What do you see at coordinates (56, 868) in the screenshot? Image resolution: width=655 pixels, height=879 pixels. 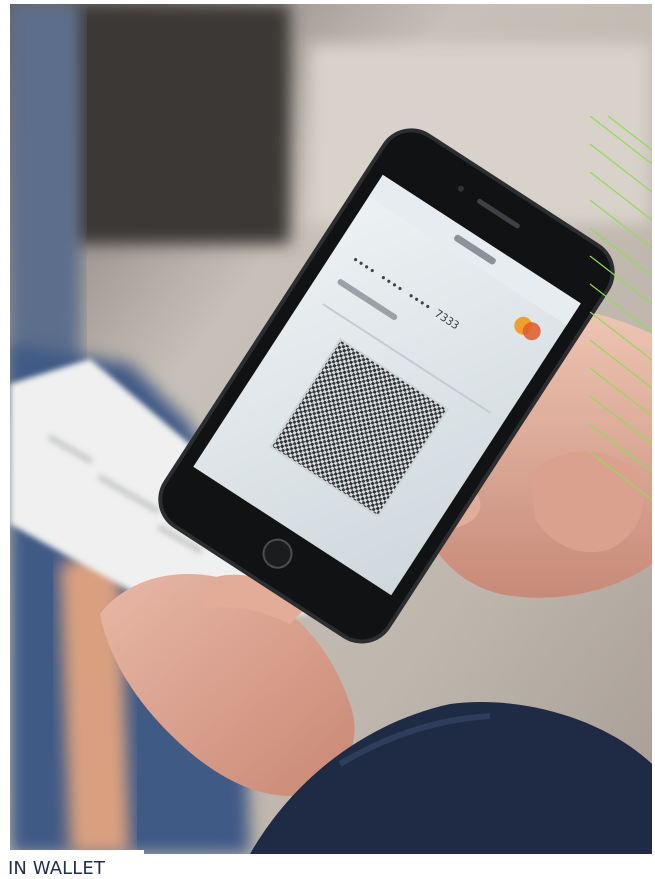 I see `caption-text: IN WALLET` at bounding box center [56, 868].